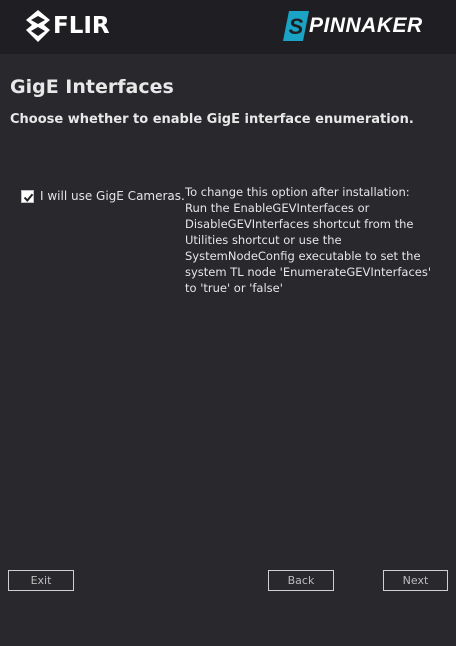  What do you see at coordinates (38, 26) in the screenshot?
I see `flir-diamond-icon` at bounding box center [38, 26].